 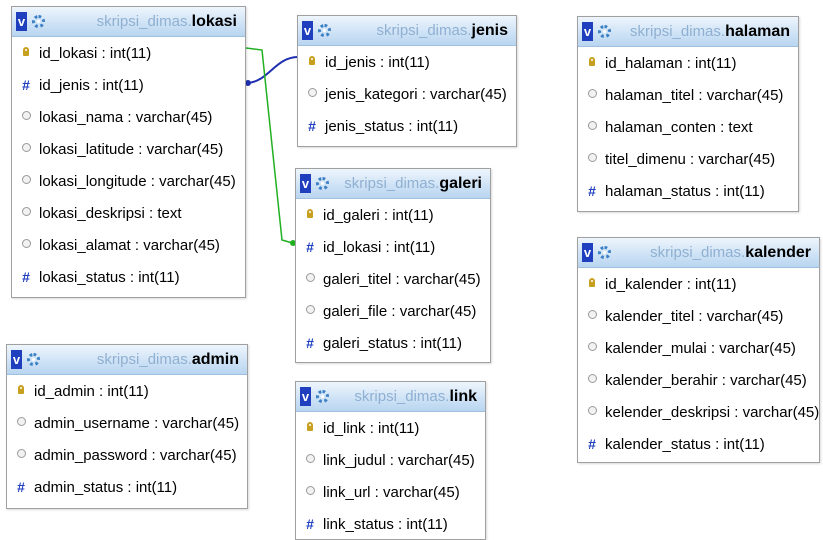 What do you see at coordinates (393, 343) in the screenshot?
I see `field-row: # galeri_status : int(11)` at bounding box center [393, 343].